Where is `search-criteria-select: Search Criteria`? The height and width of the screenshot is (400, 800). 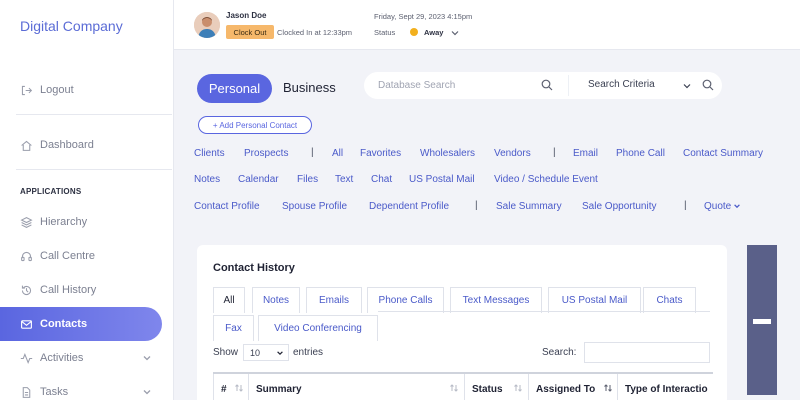 search-criteria-select: Search Criteria is located at coordinates (621, 84).